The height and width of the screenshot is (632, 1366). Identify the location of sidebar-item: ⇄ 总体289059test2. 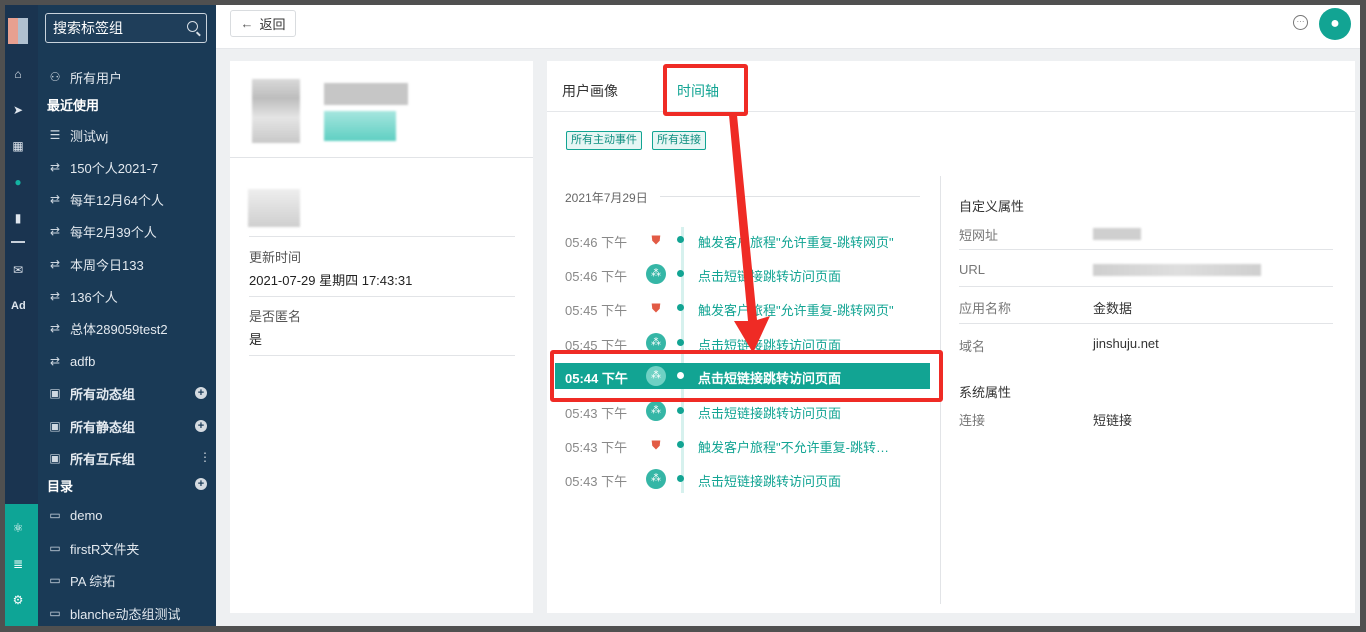
(107, 328).